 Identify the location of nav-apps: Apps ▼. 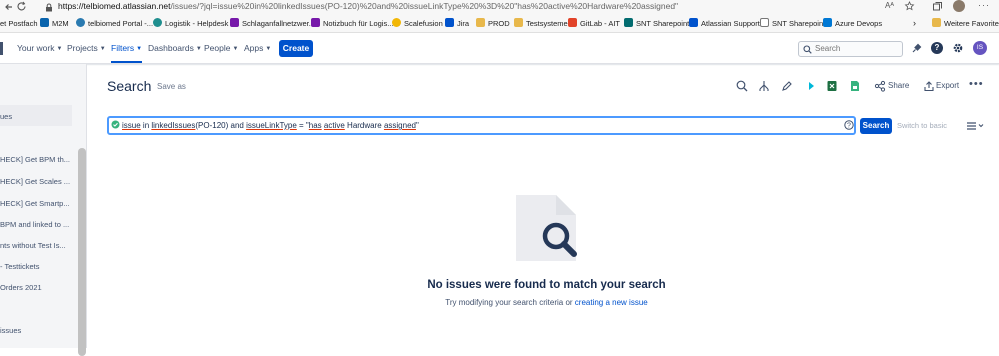
(257, 48).